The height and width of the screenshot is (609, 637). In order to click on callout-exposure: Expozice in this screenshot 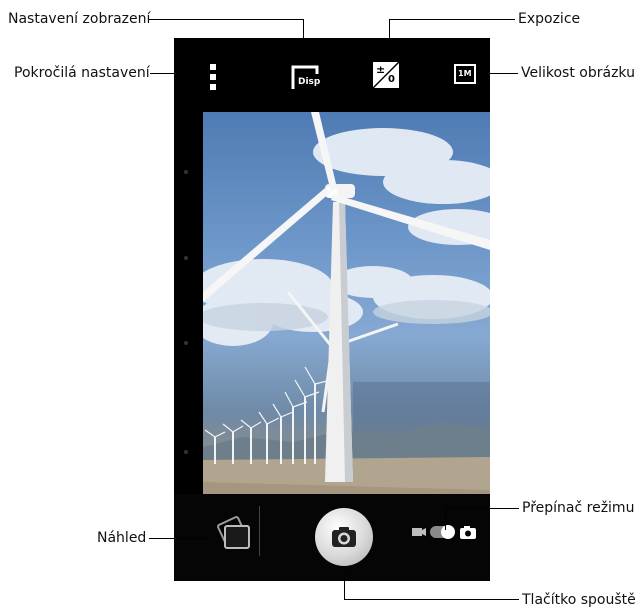, I will do `click(549, 19)`.